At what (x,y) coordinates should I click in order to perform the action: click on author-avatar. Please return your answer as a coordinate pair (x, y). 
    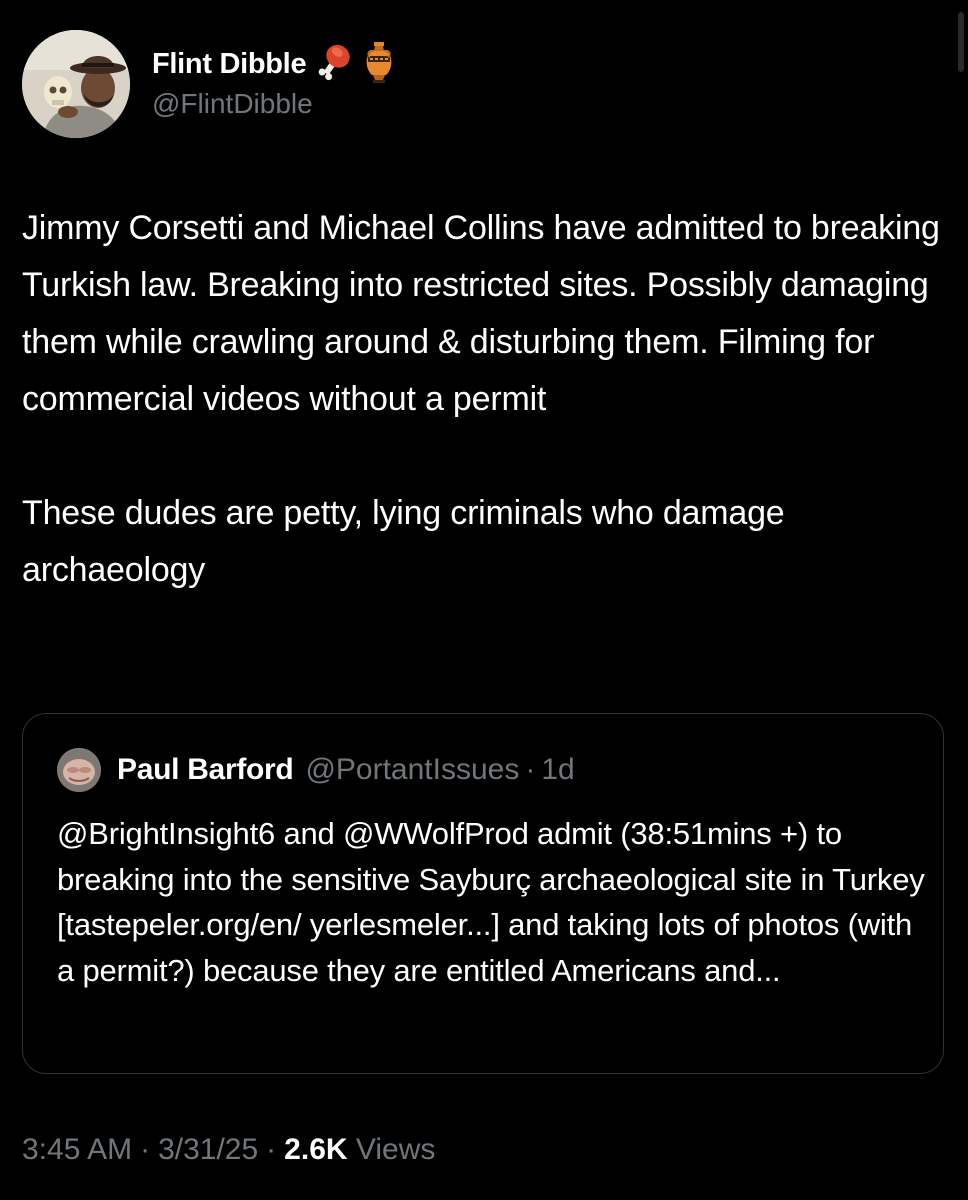
    Looking at the image, I should click on (76, 84).